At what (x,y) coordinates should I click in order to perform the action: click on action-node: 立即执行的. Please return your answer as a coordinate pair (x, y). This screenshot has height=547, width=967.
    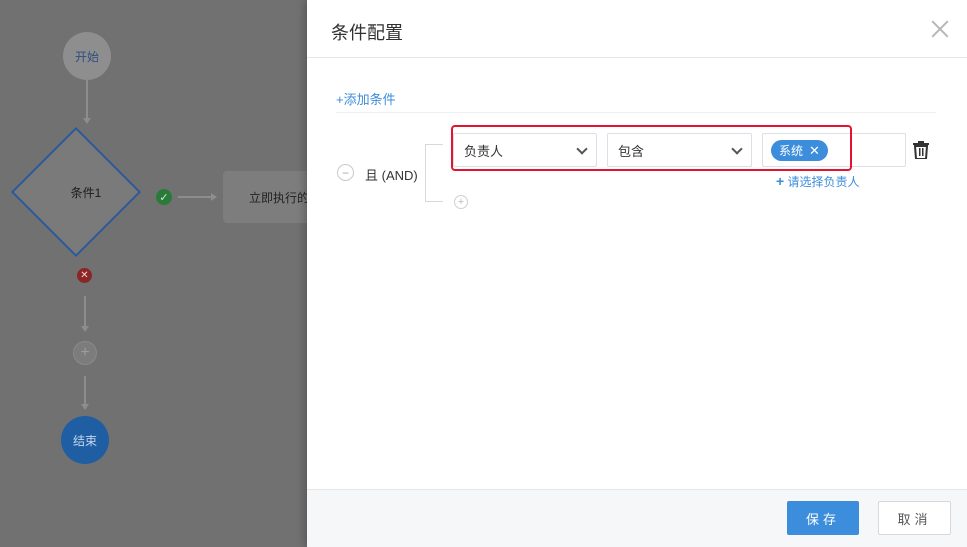
    Looking at the image, I should click on (265, 197).